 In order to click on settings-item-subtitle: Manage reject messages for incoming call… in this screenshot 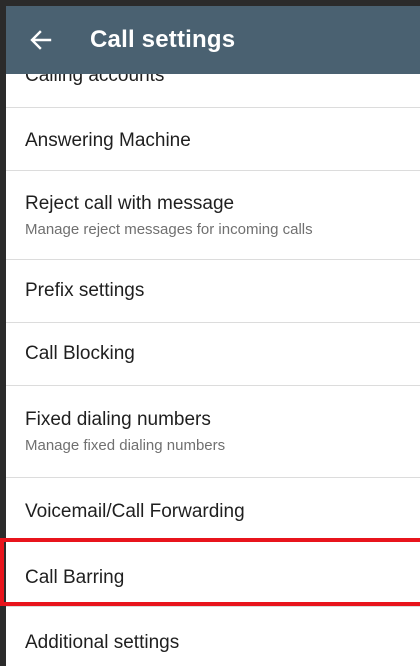, I will do `click(169, 229)`.